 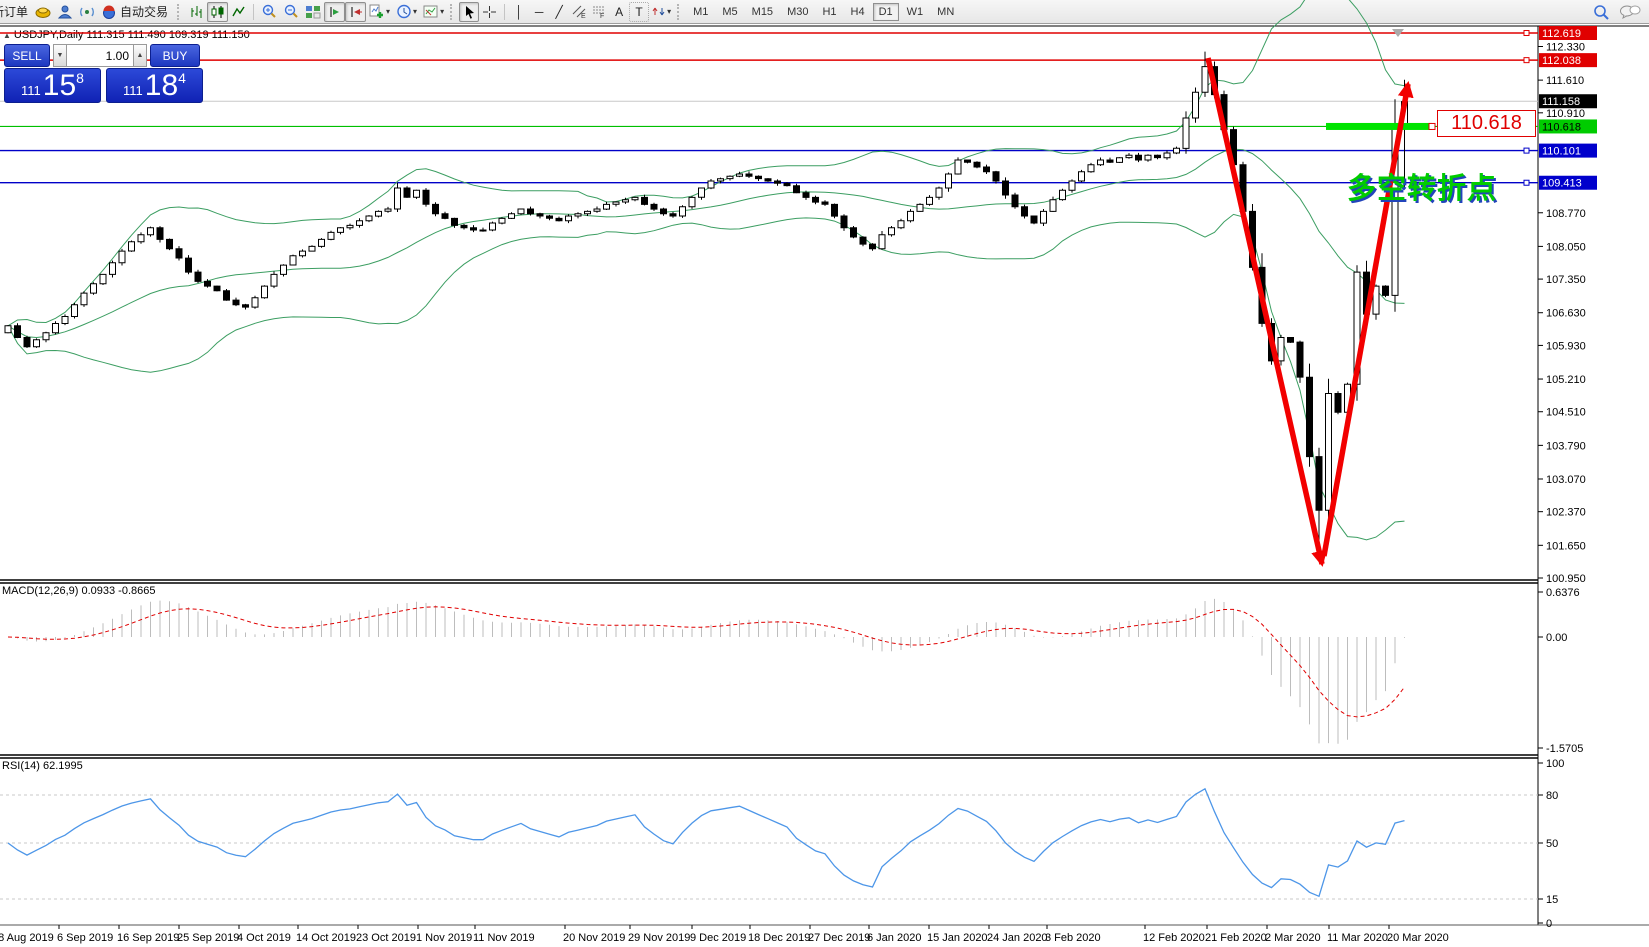 What do you see at coordinates (42, 766) in the screenshot?
I see `rsi-indicator-label: RSI(14) 62.1995` at bounding box center [42, 766].